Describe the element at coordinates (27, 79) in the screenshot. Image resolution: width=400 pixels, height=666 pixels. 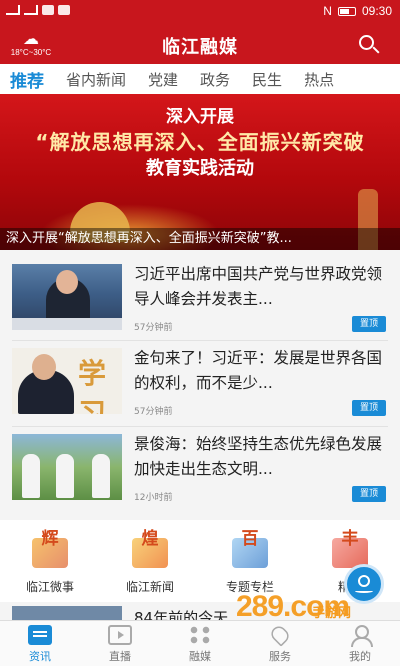
I see `tab-recommend: 推荐` at that location.